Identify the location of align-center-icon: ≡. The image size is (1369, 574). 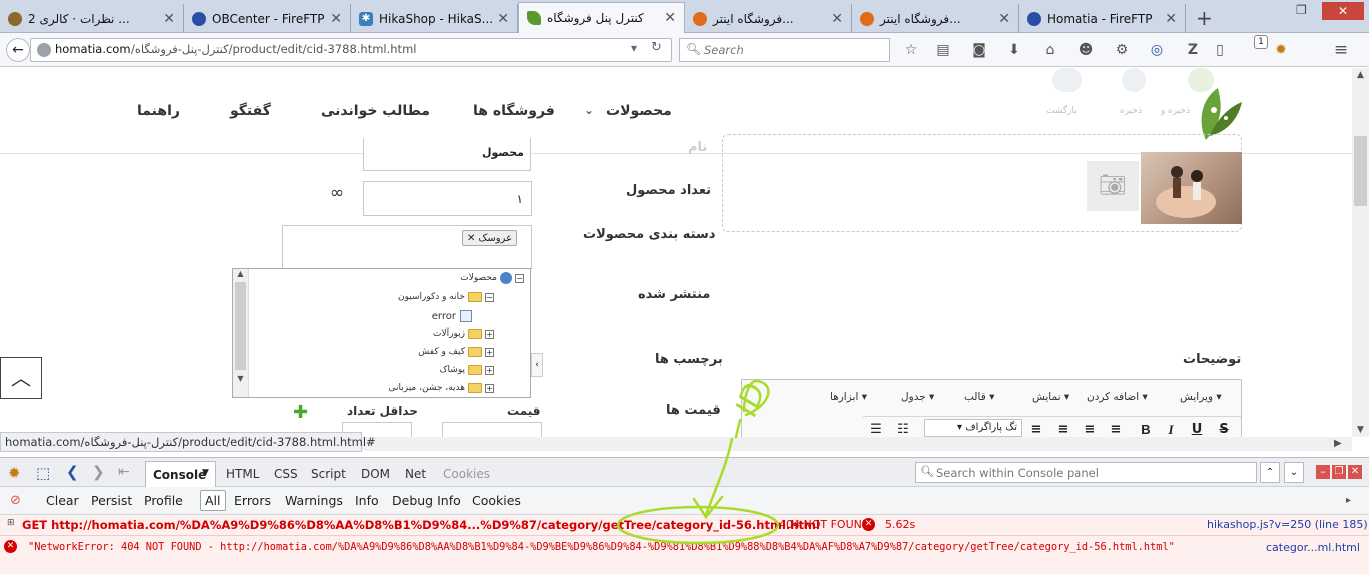
(1063, 429).